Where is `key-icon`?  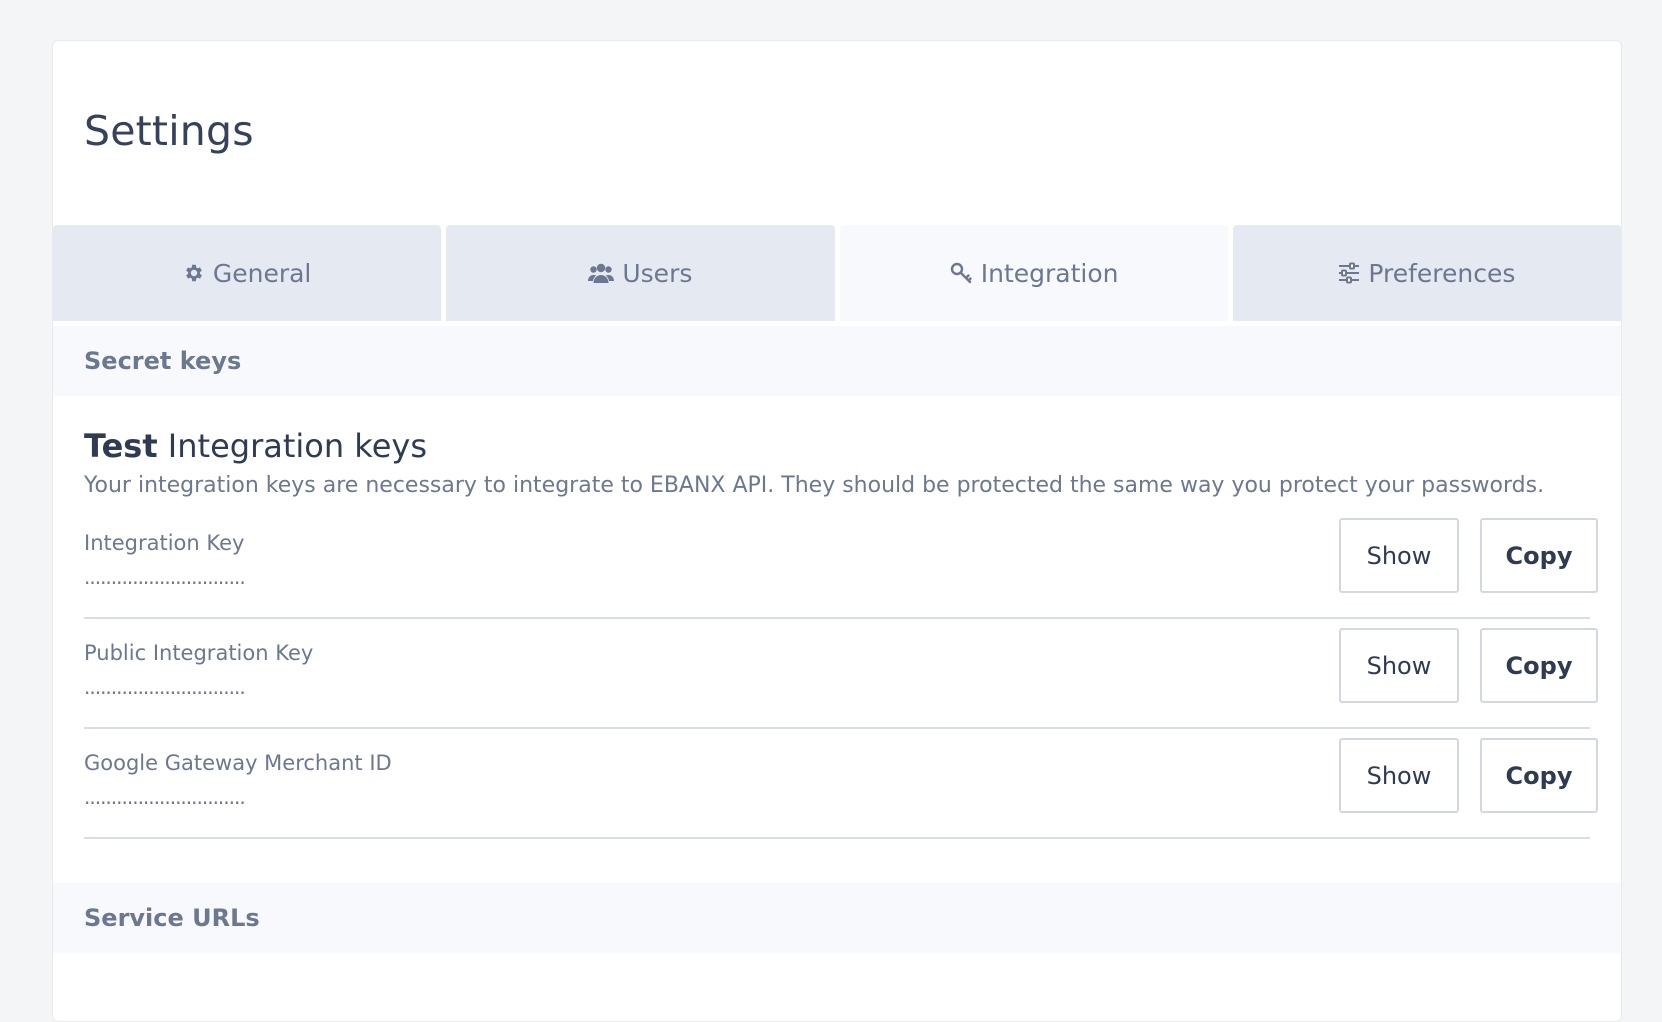
key-icon is located at coordinates (961, 273).